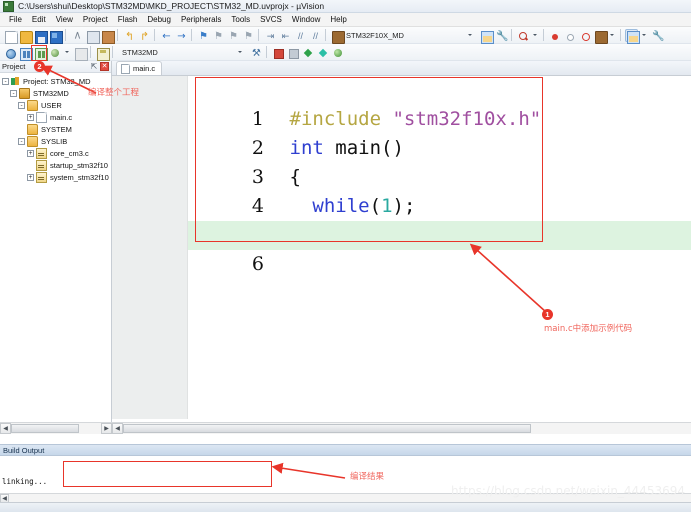 The height and width of the screenshot is (512, 691). Describe the element at coordinates (284, 35) in the screenshot. I see `outdent-button: ⇤` at that location.